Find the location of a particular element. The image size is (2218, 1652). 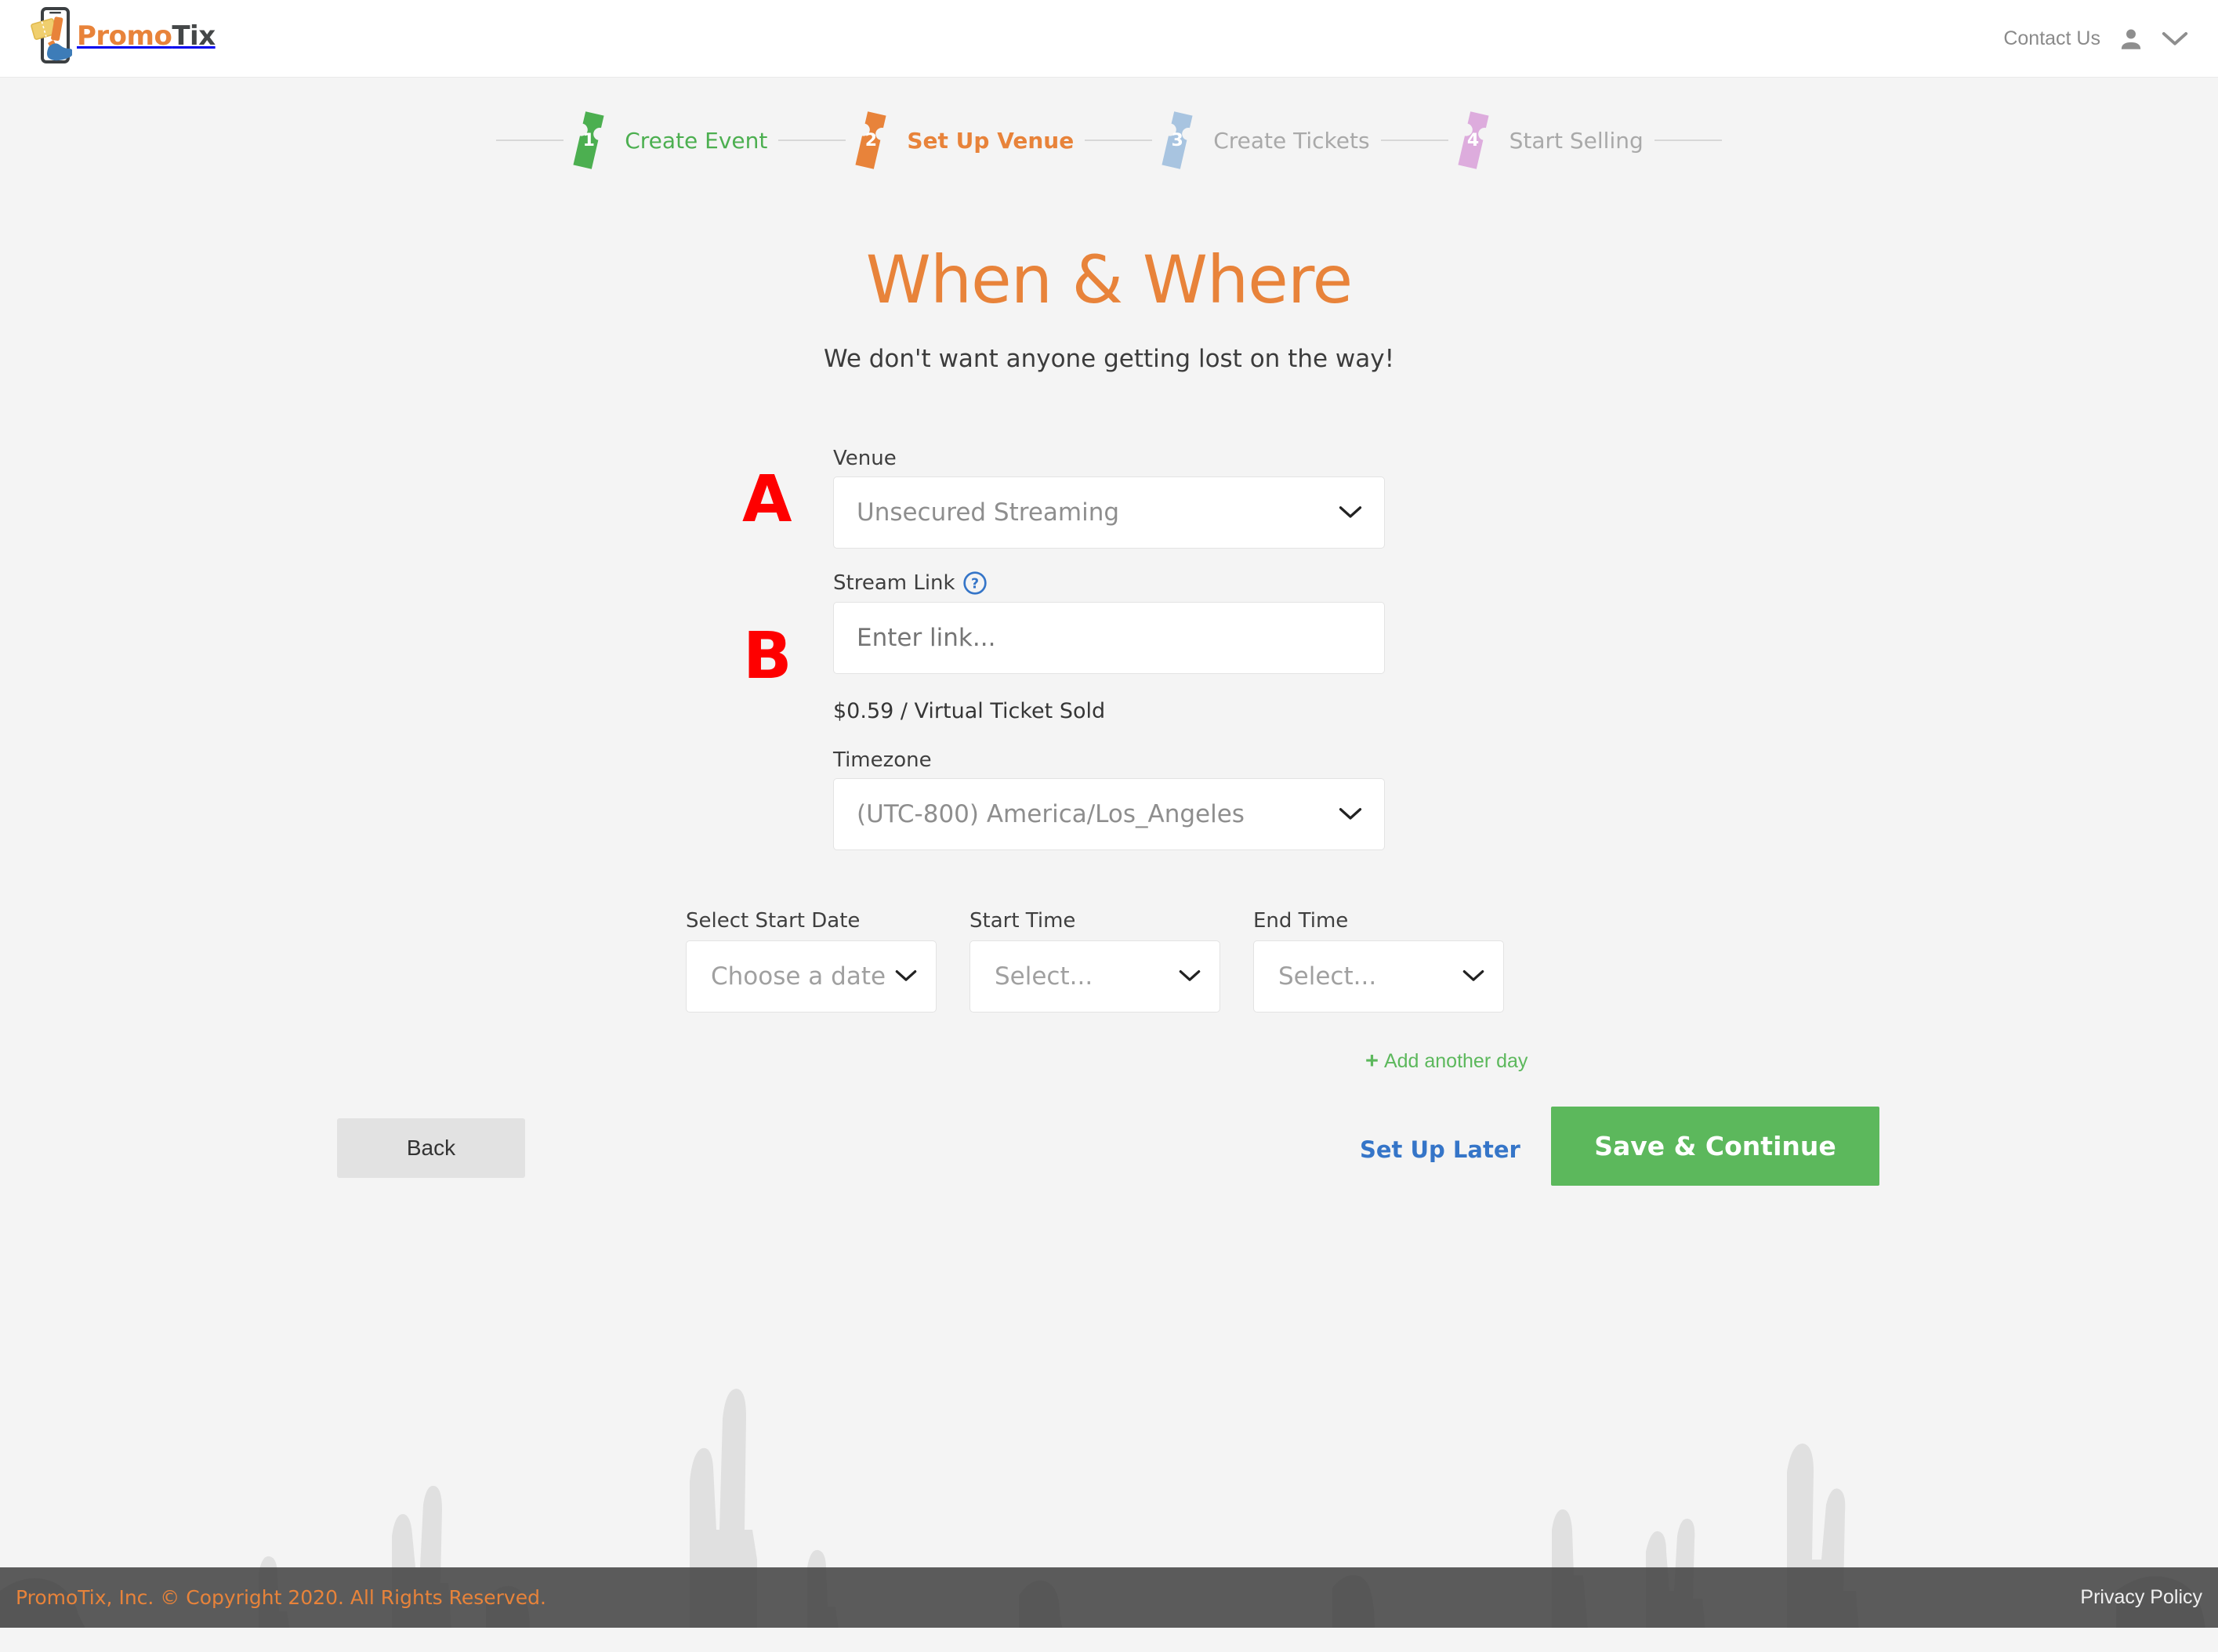

timezone-select: (UTC-800) America/Los_Angeles is located at coordinates (1109, 814).